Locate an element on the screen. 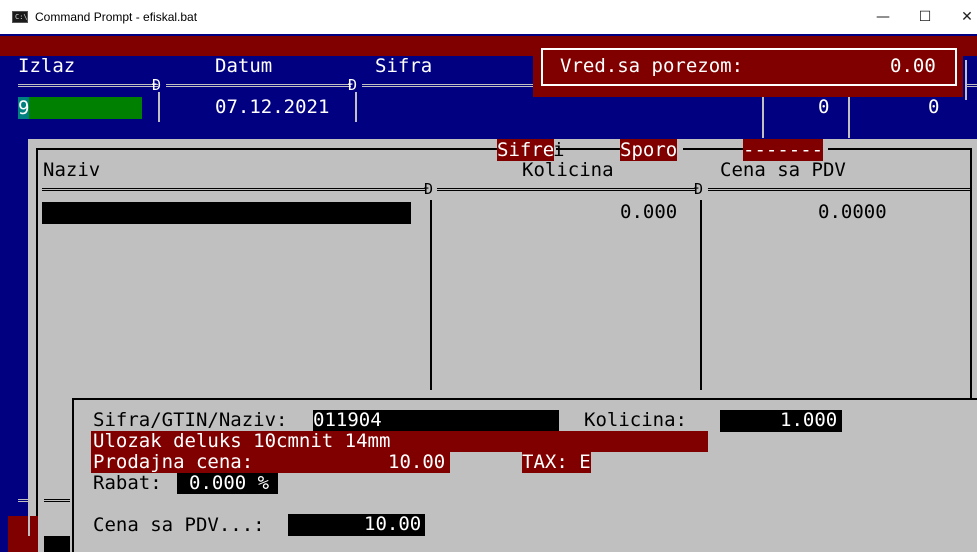 This screenshot has width=977, height=552. col-cena-header: Cena sa PDV is located at coordinates (783, 170).